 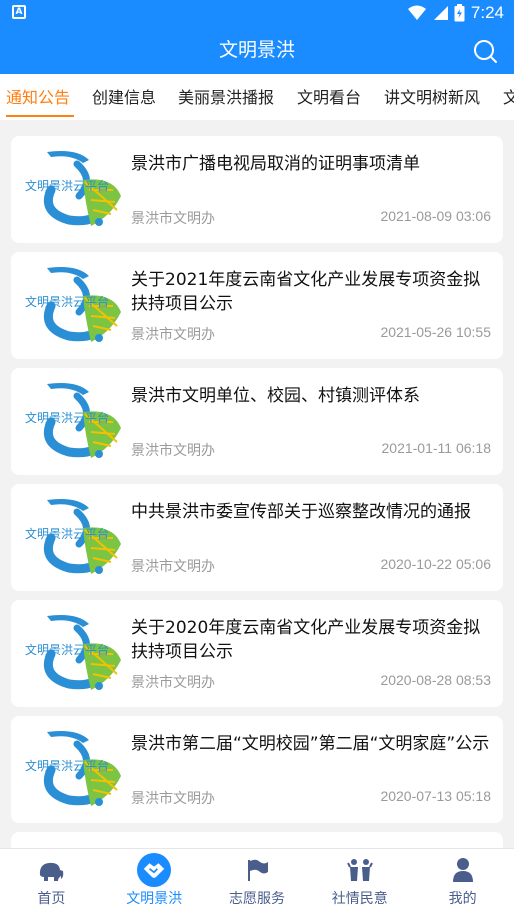 I want to click on nav-home: 首页, so click(x=51, y=880).